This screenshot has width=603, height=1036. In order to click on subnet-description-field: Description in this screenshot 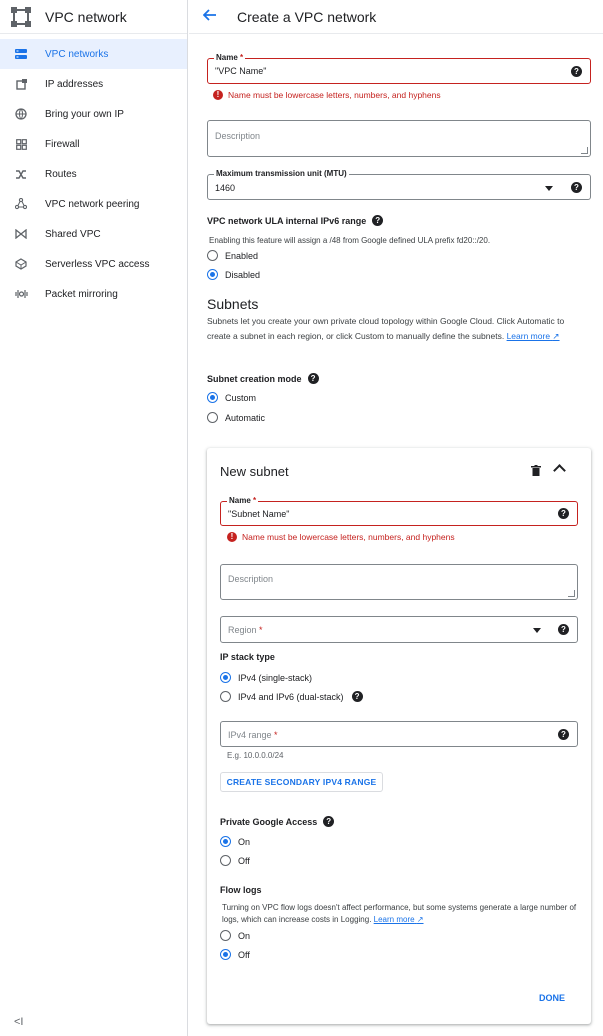, I will do `click(399, 582)`.